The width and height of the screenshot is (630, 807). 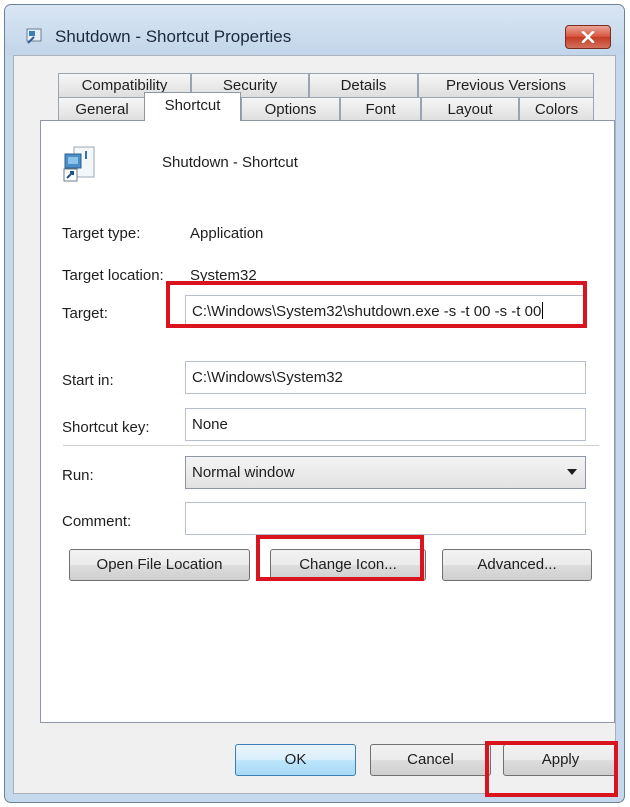 What do you see at coordinates (385, 424) in the screenshot?
I see `shortcut-key-input: None` at bounding box center [385, 424].